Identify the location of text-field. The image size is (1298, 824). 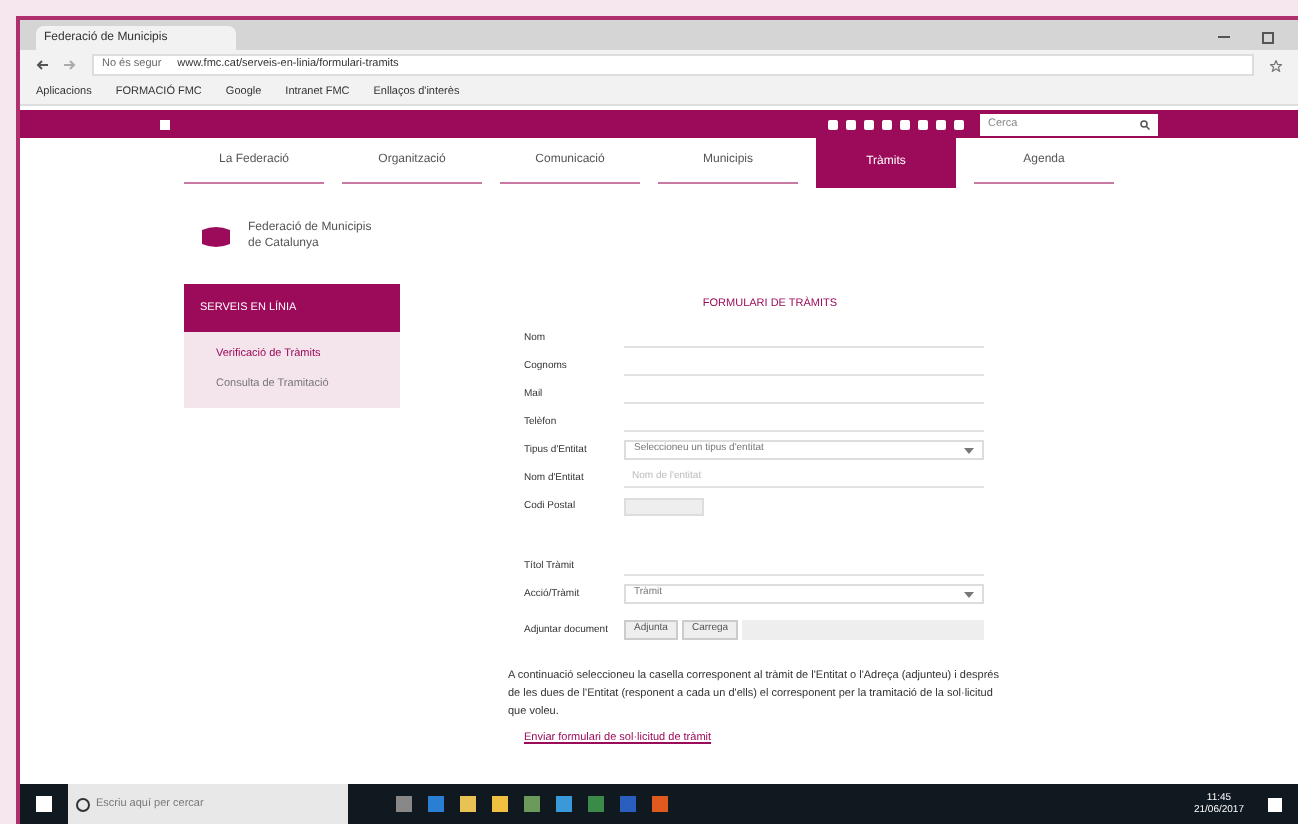
(664, 506).